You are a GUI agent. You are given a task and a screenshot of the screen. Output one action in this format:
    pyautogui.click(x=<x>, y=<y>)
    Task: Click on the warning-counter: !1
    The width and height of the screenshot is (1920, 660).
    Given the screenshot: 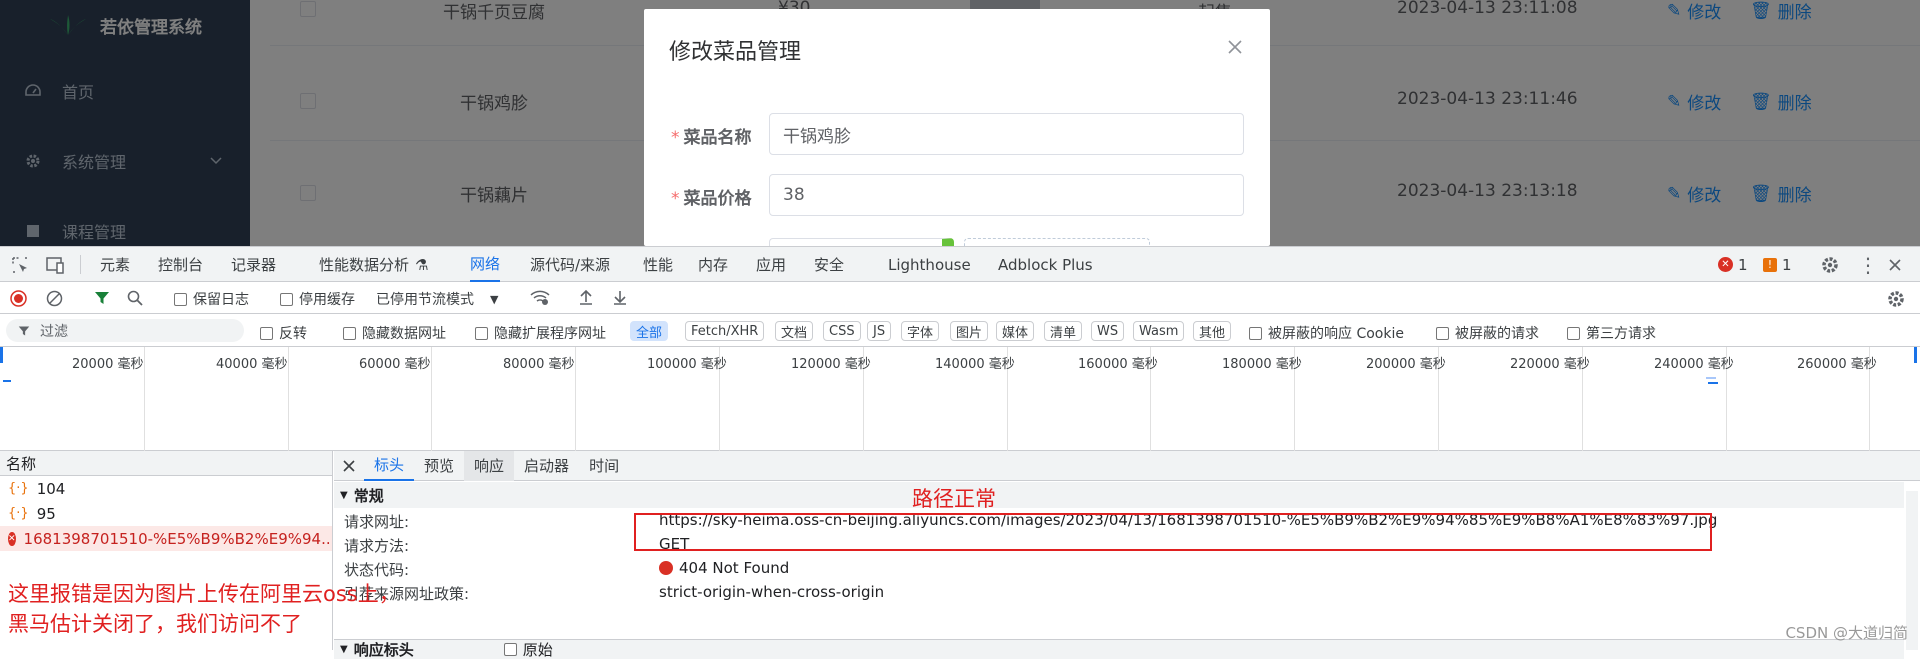 What is the action you would take?
    pyautogui.click(x=1777, y=264)
    